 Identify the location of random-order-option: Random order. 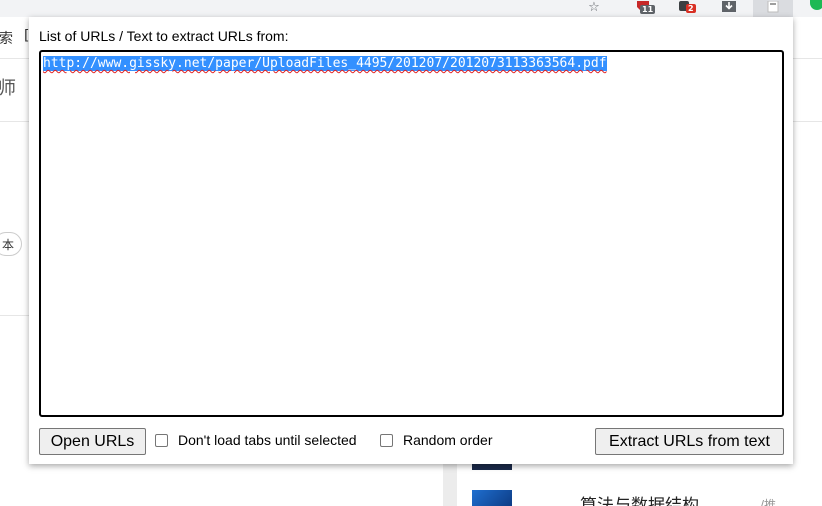
(436, 440).